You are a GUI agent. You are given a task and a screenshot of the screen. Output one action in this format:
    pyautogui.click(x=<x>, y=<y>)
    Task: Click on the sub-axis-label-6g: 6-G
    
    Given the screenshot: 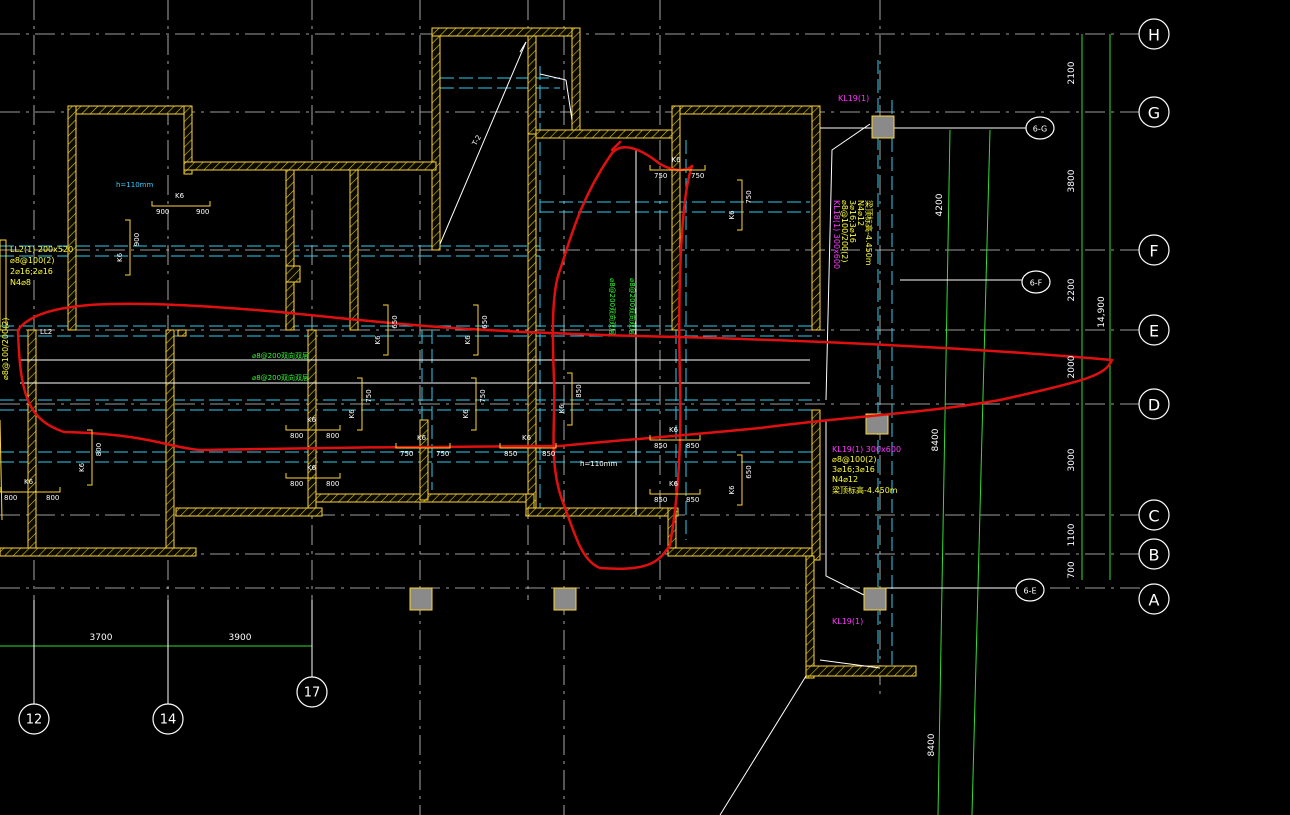 What is the action you would take?
    pyautogui.click(x=1040, y=129)
    